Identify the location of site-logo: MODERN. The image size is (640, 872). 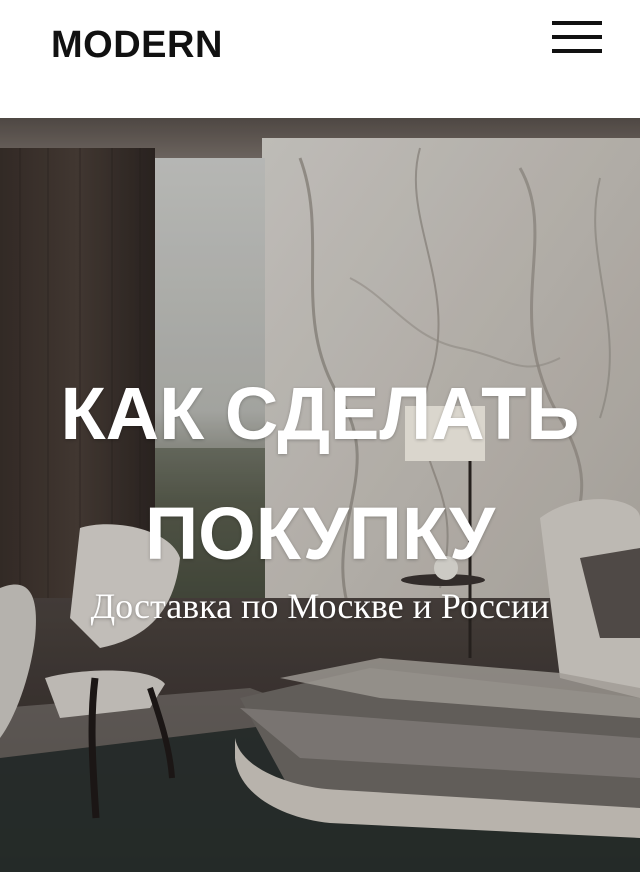
(137, 45).